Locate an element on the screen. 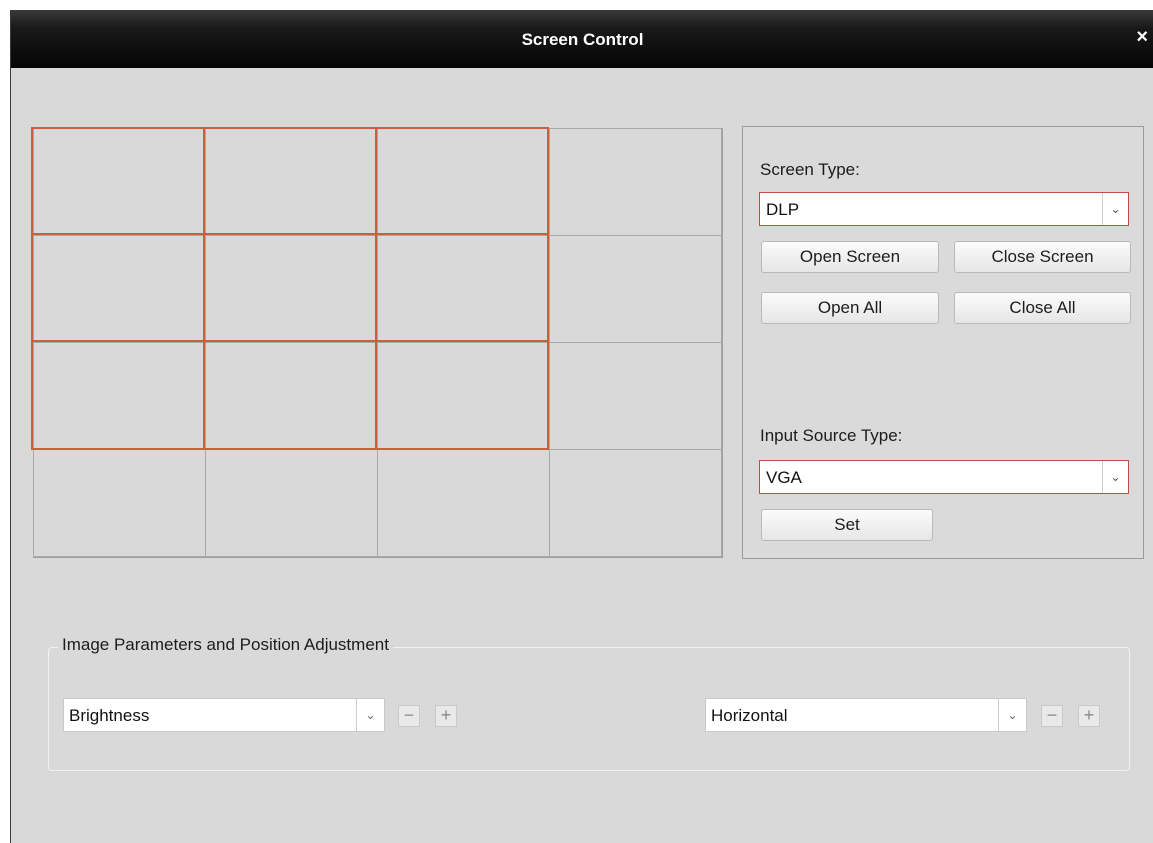  image-parameter-select: Brightness ⌄ is located at coordinates (224, 715).